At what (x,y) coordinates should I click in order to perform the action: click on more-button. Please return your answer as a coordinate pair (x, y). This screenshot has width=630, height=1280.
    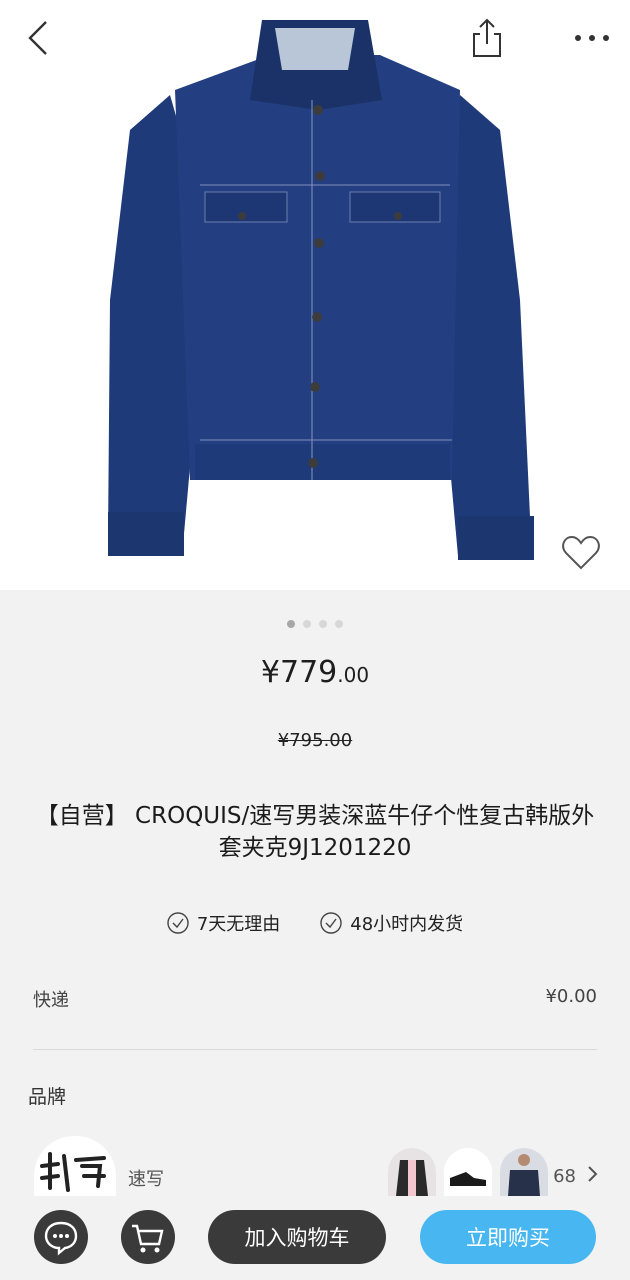
    Looking at the image, I should click on (592, 38).